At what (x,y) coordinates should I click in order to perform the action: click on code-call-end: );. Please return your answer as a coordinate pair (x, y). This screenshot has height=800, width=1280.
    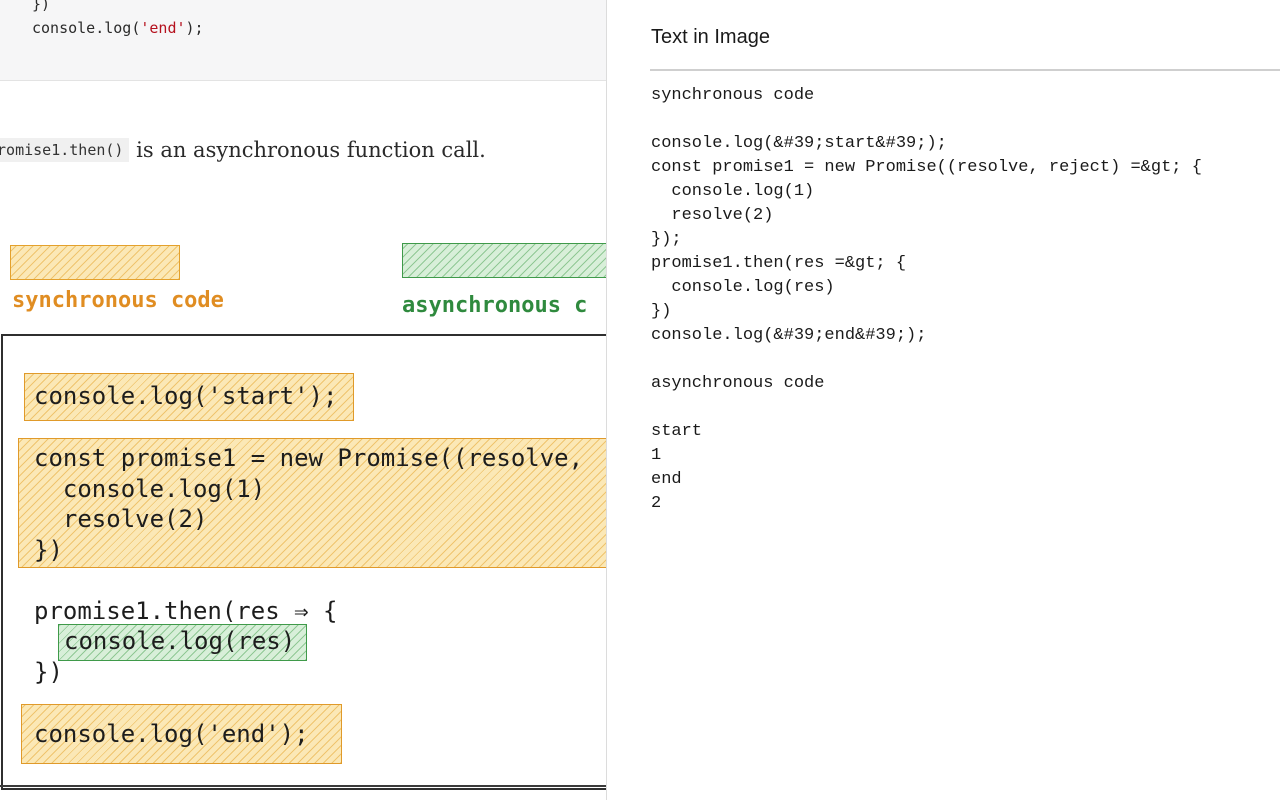
    Looking at the image, I should click on (194, 28).